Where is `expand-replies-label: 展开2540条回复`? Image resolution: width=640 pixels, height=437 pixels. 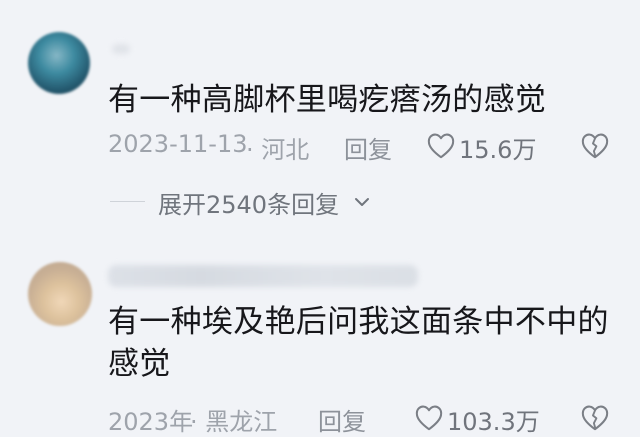
expand-replies-label: 展开2540条回复 is located at coordinates (249, 205).